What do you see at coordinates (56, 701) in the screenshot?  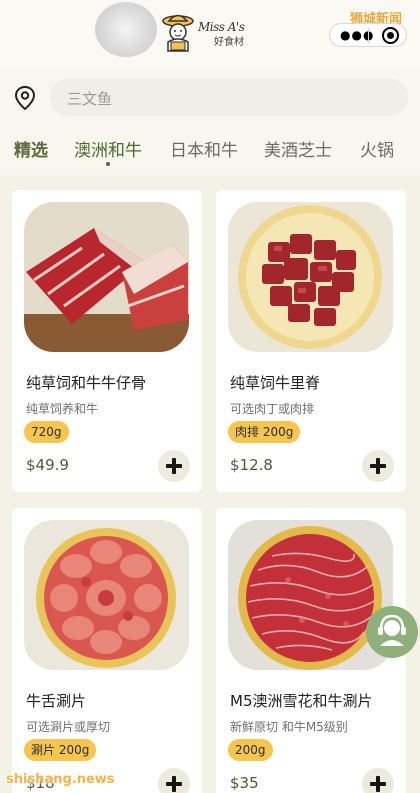 I see `product-name: 牛舌涮片` at bounding box center [56, 701].